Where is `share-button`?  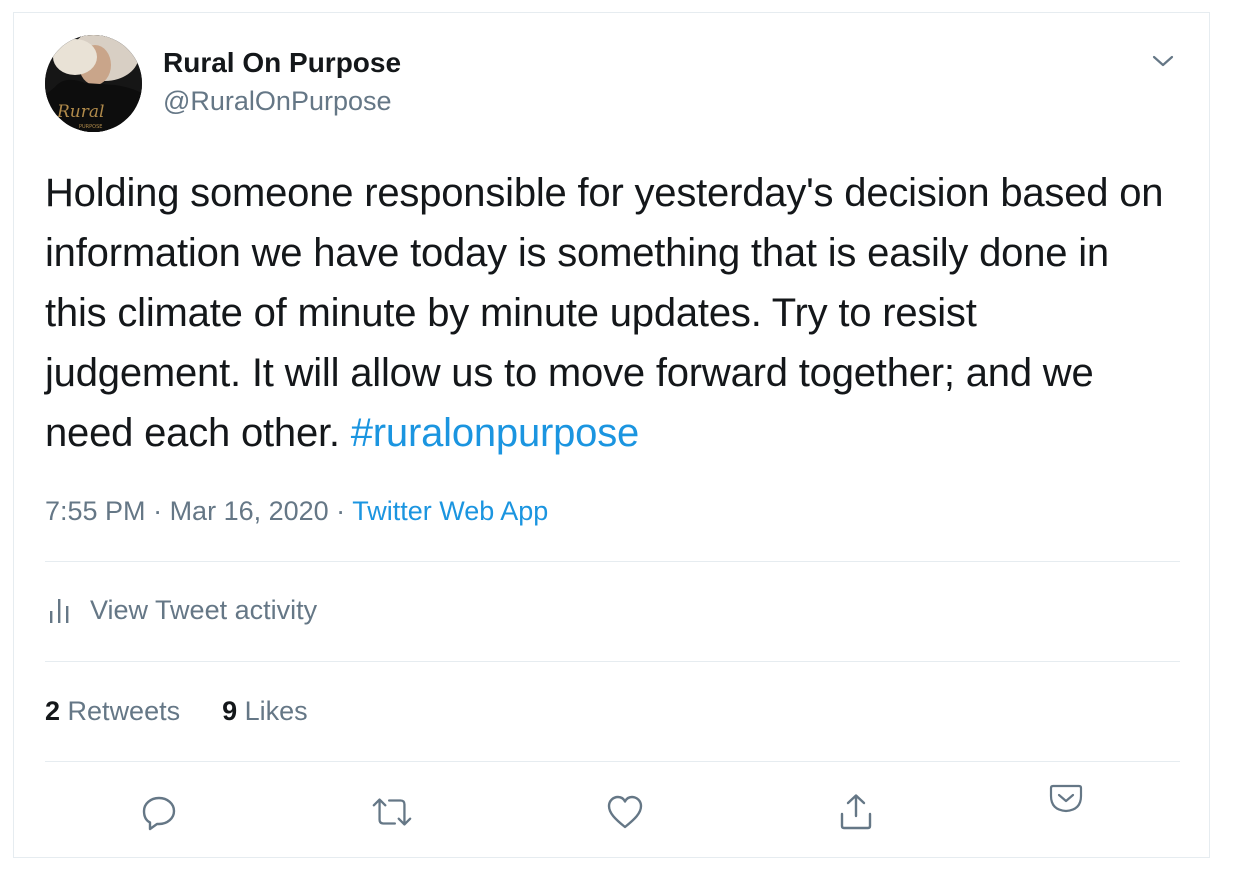 share-button is located at coordinates (856, 812).